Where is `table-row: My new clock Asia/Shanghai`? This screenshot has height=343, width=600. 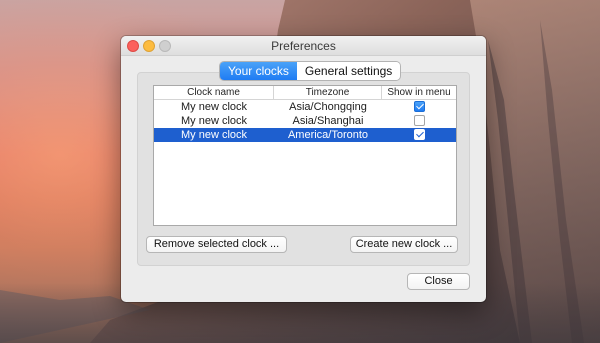
table-row: My new clock Asia/Shanghai is located at coordinates (305, 121).